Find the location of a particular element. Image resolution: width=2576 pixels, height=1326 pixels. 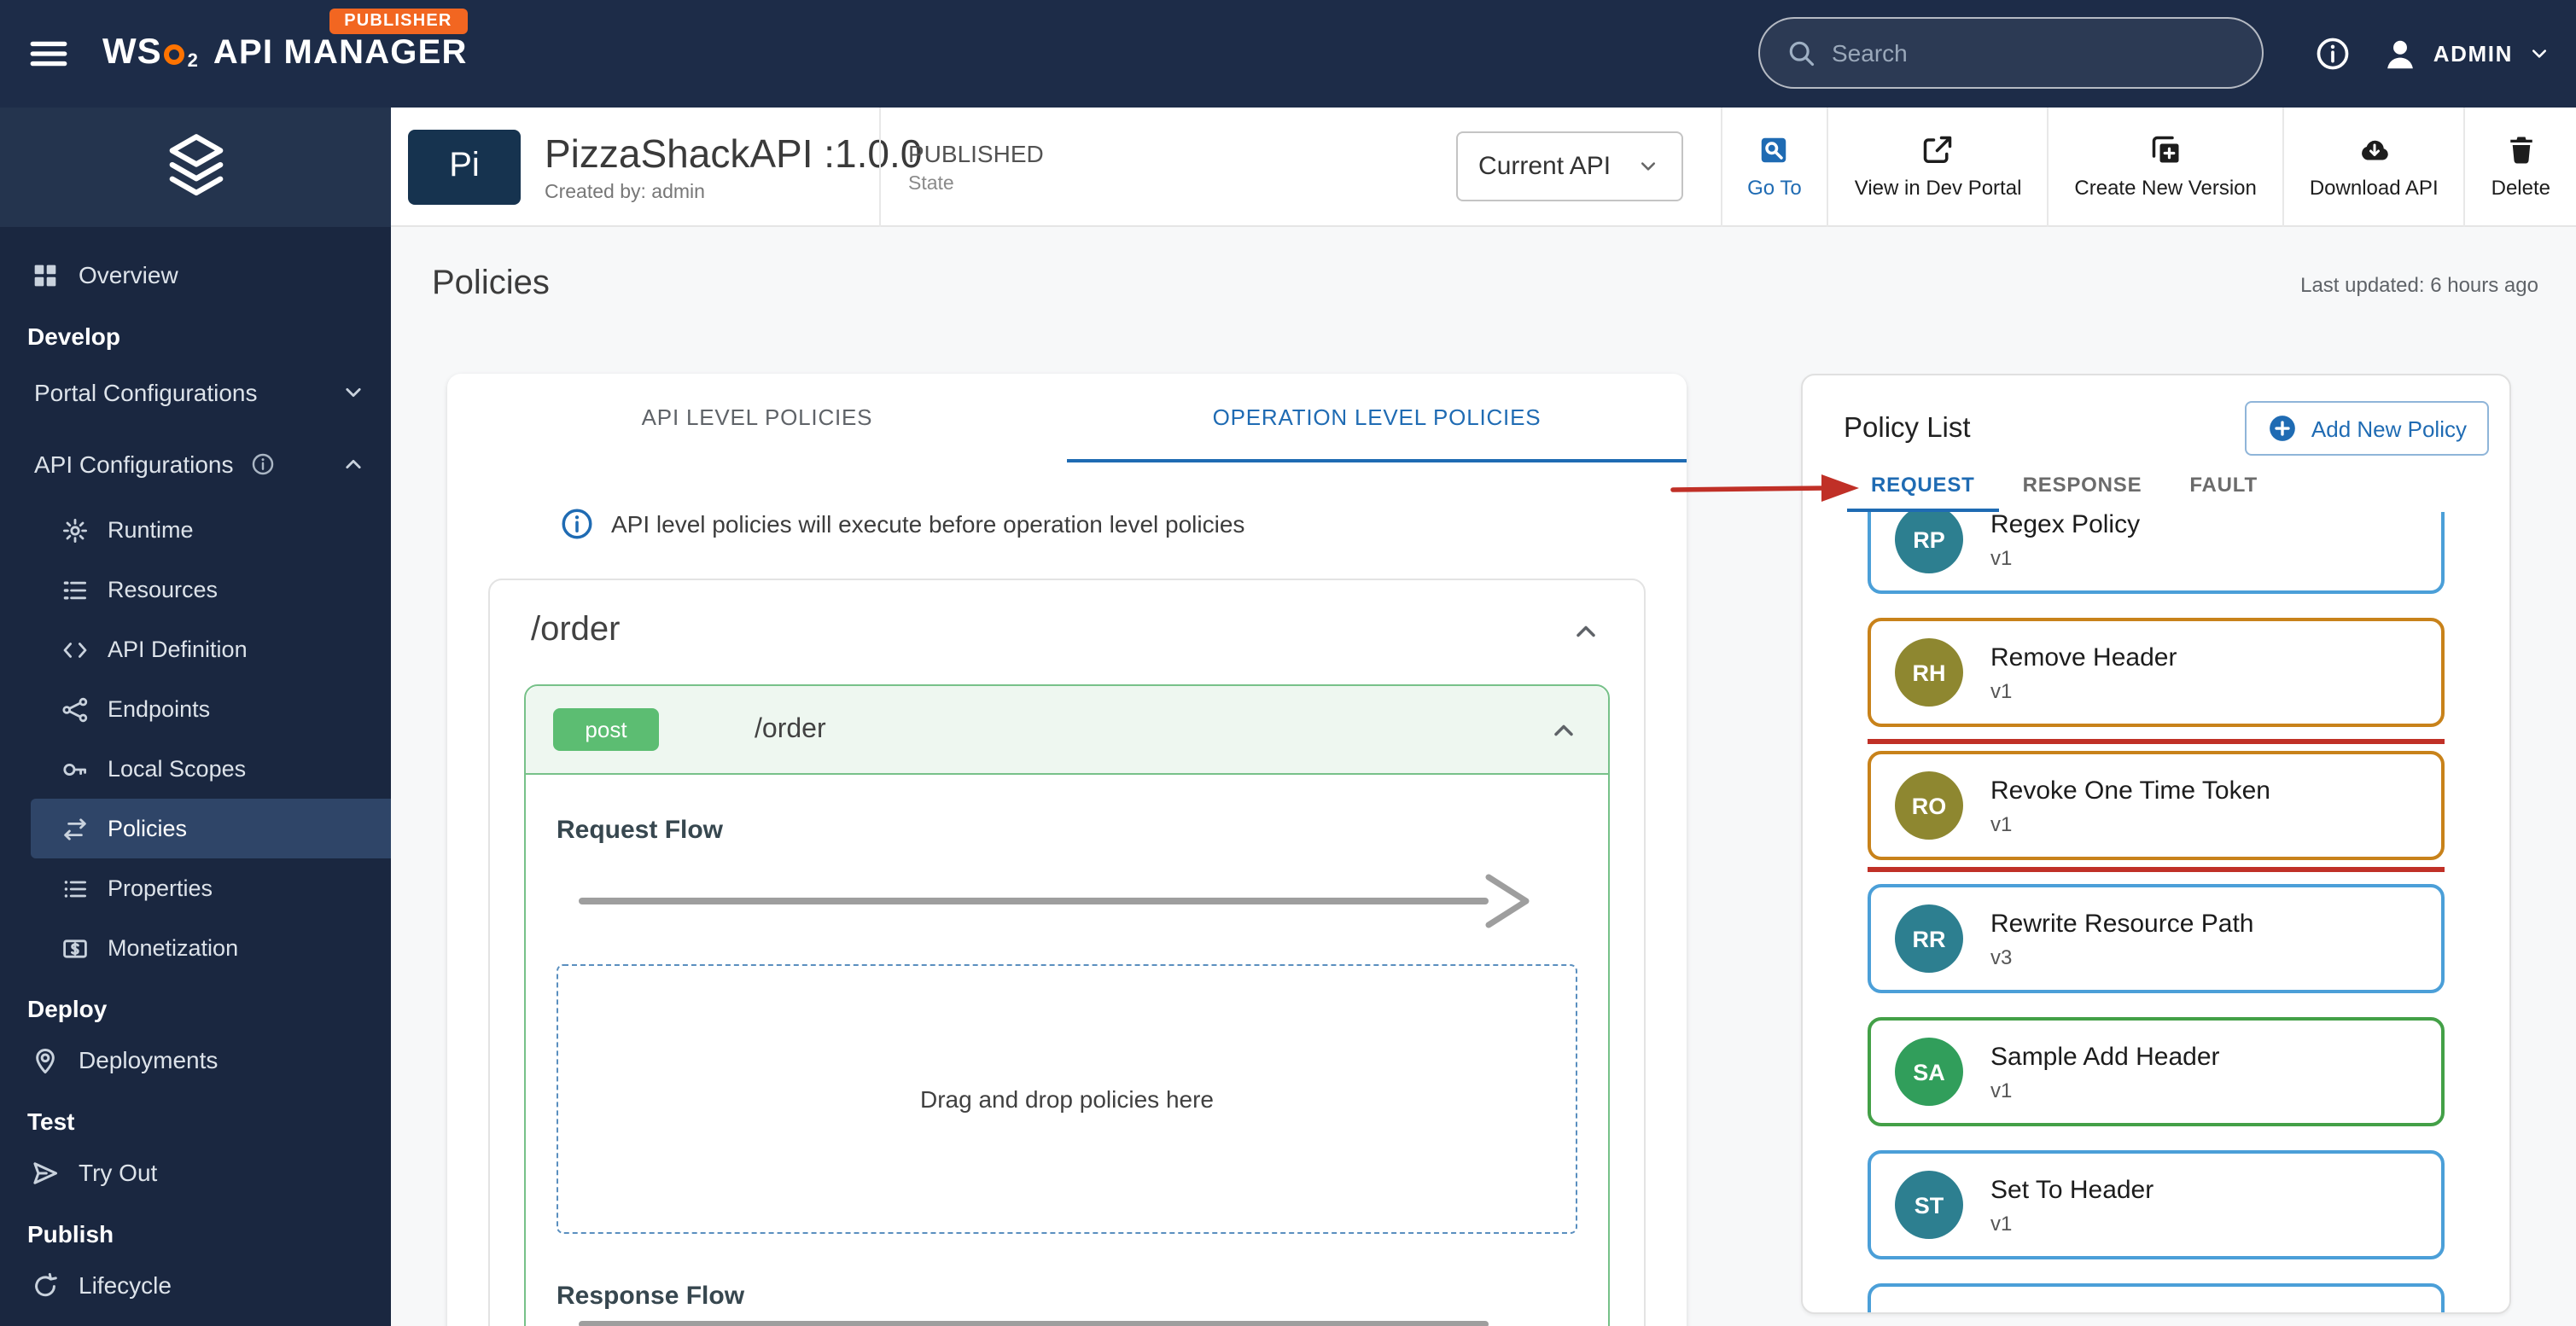

sidebar-item-label: API Definition is located at coordinates (178, 649).